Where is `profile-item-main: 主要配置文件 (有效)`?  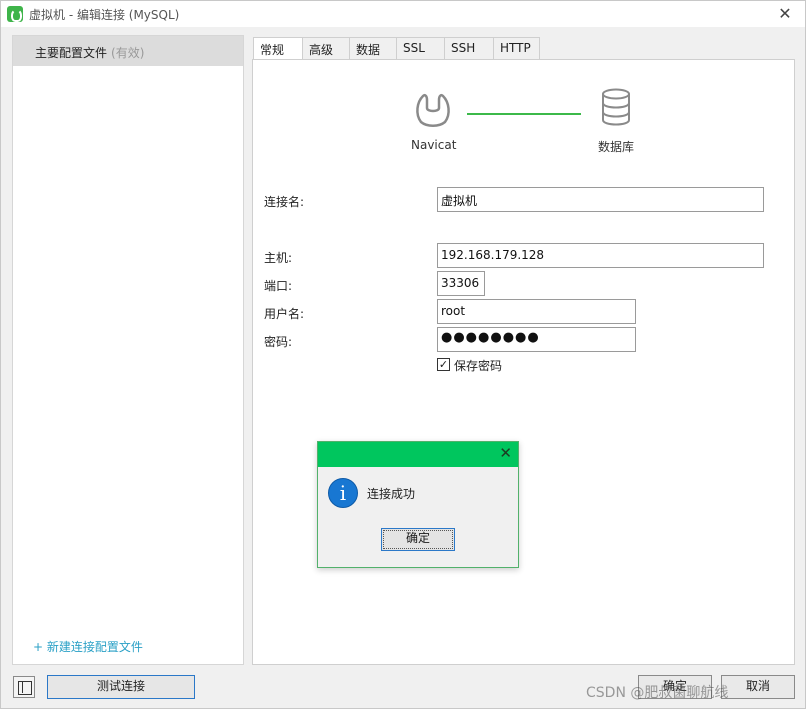
profile-item-main: 主要配置文件 (有效) is located at coordinates (128, 51).